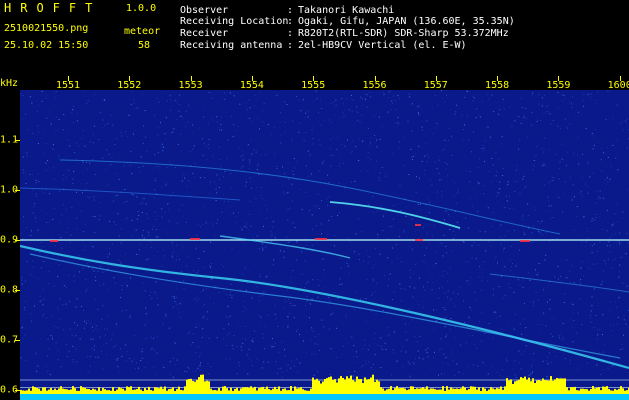  Describe the element at coordinates (321, 239) in the screenshot. I see `strong-echo-highlight` at that location.